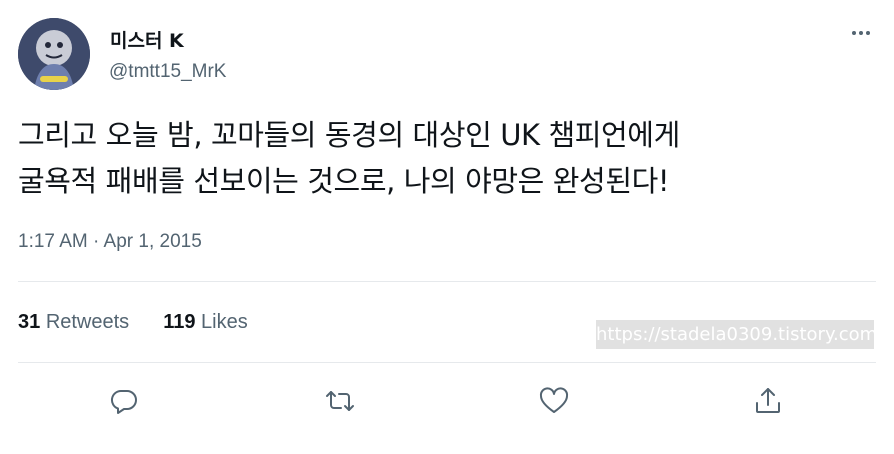  I want to click on reply-button, so click(124, 401).